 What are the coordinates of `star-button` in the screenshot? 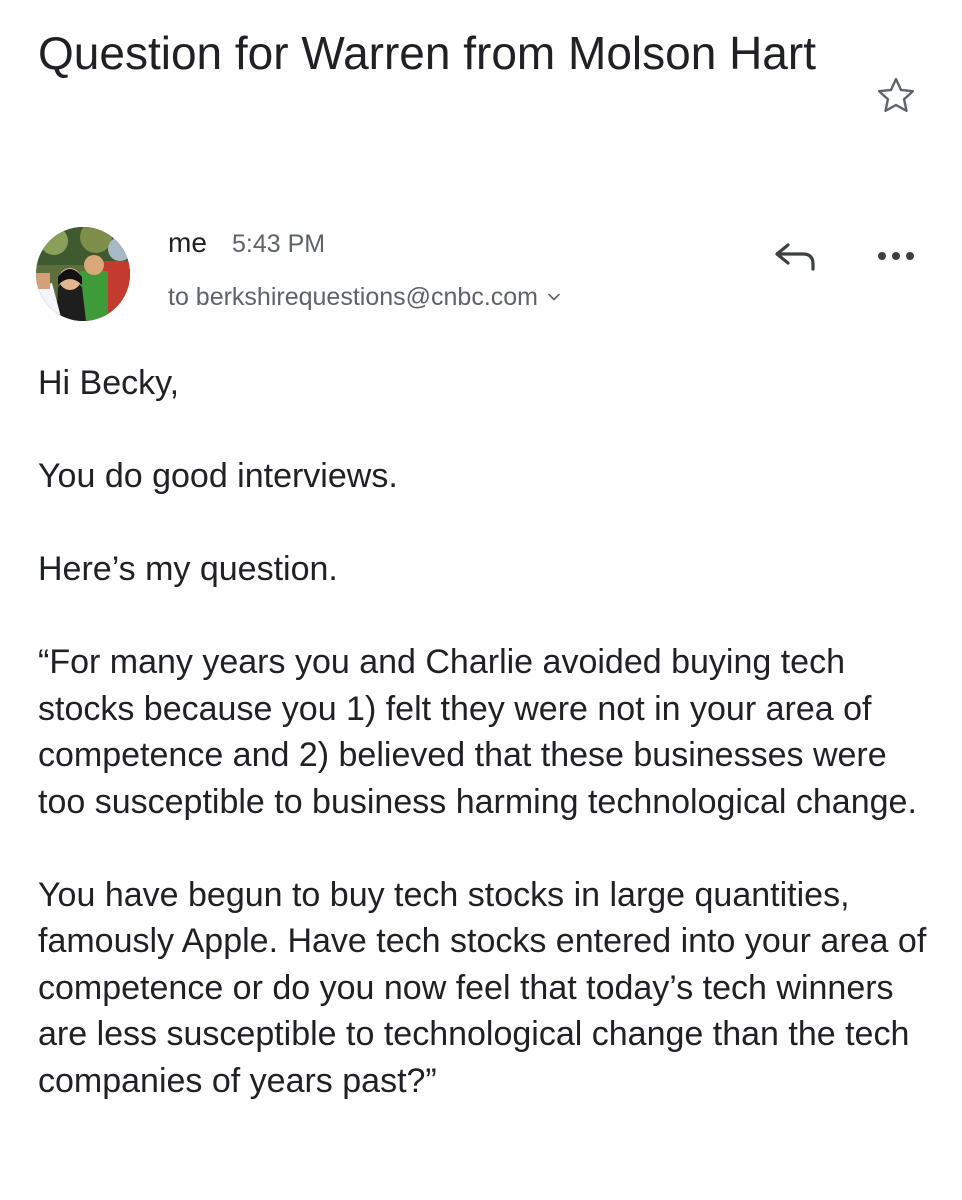 It's located at (896, 96).